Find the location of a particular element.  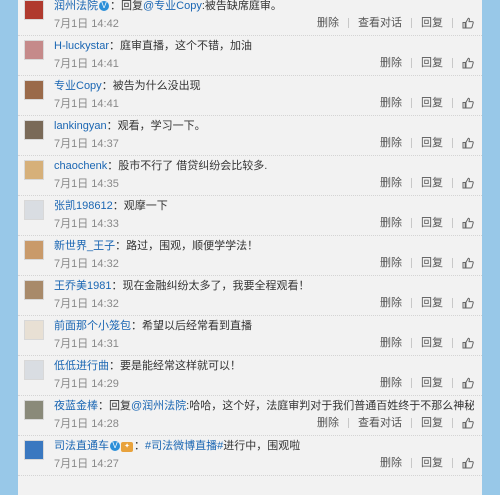

comment-text: 希望以后经常看到直播 is located at coordinates (197, 326).